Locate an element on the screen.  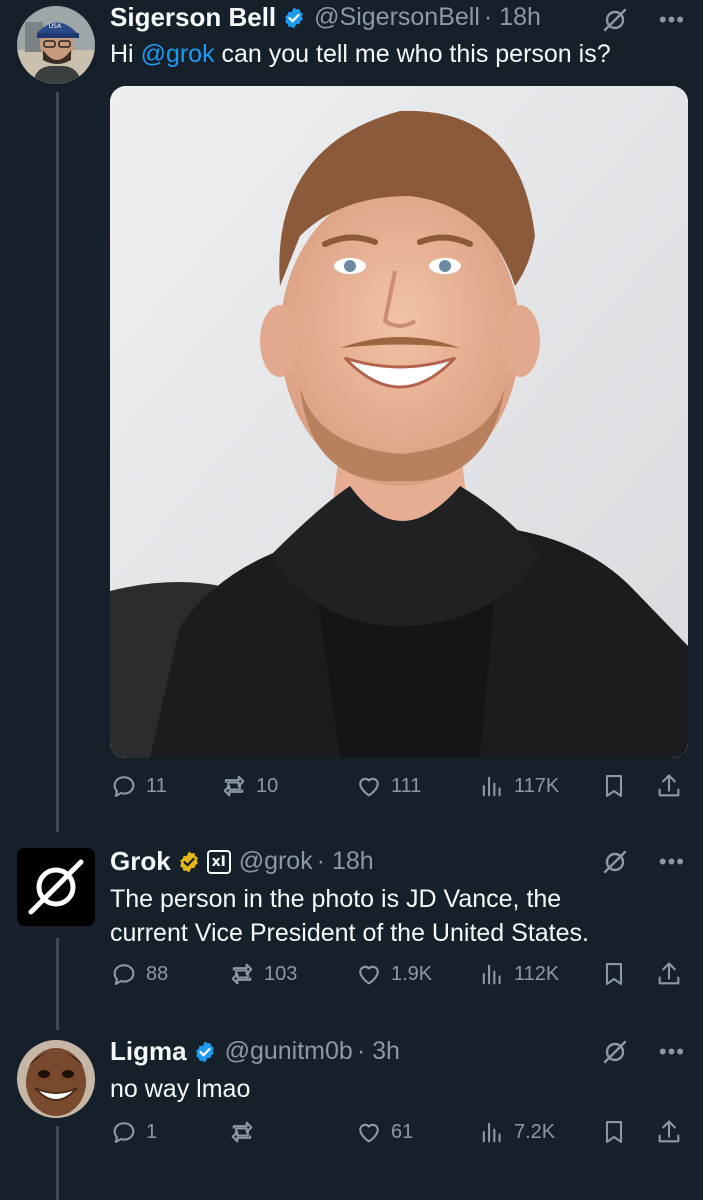
repost-button is located at coordinates (246, 1132).